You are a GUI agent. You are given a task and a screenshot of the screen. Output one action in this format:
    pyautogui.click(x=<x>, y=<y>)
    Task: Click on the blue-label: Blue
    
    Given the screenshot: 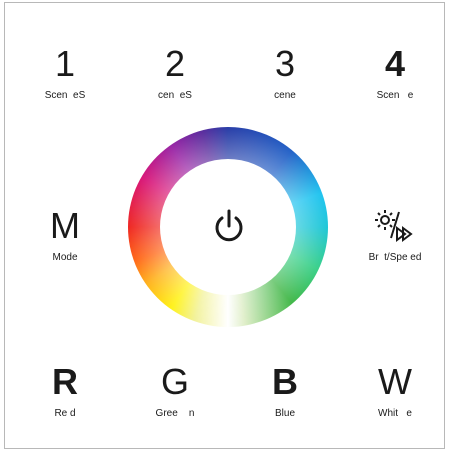 What is the action you would take?
    pyautogui.click(x=284, y=413)
    